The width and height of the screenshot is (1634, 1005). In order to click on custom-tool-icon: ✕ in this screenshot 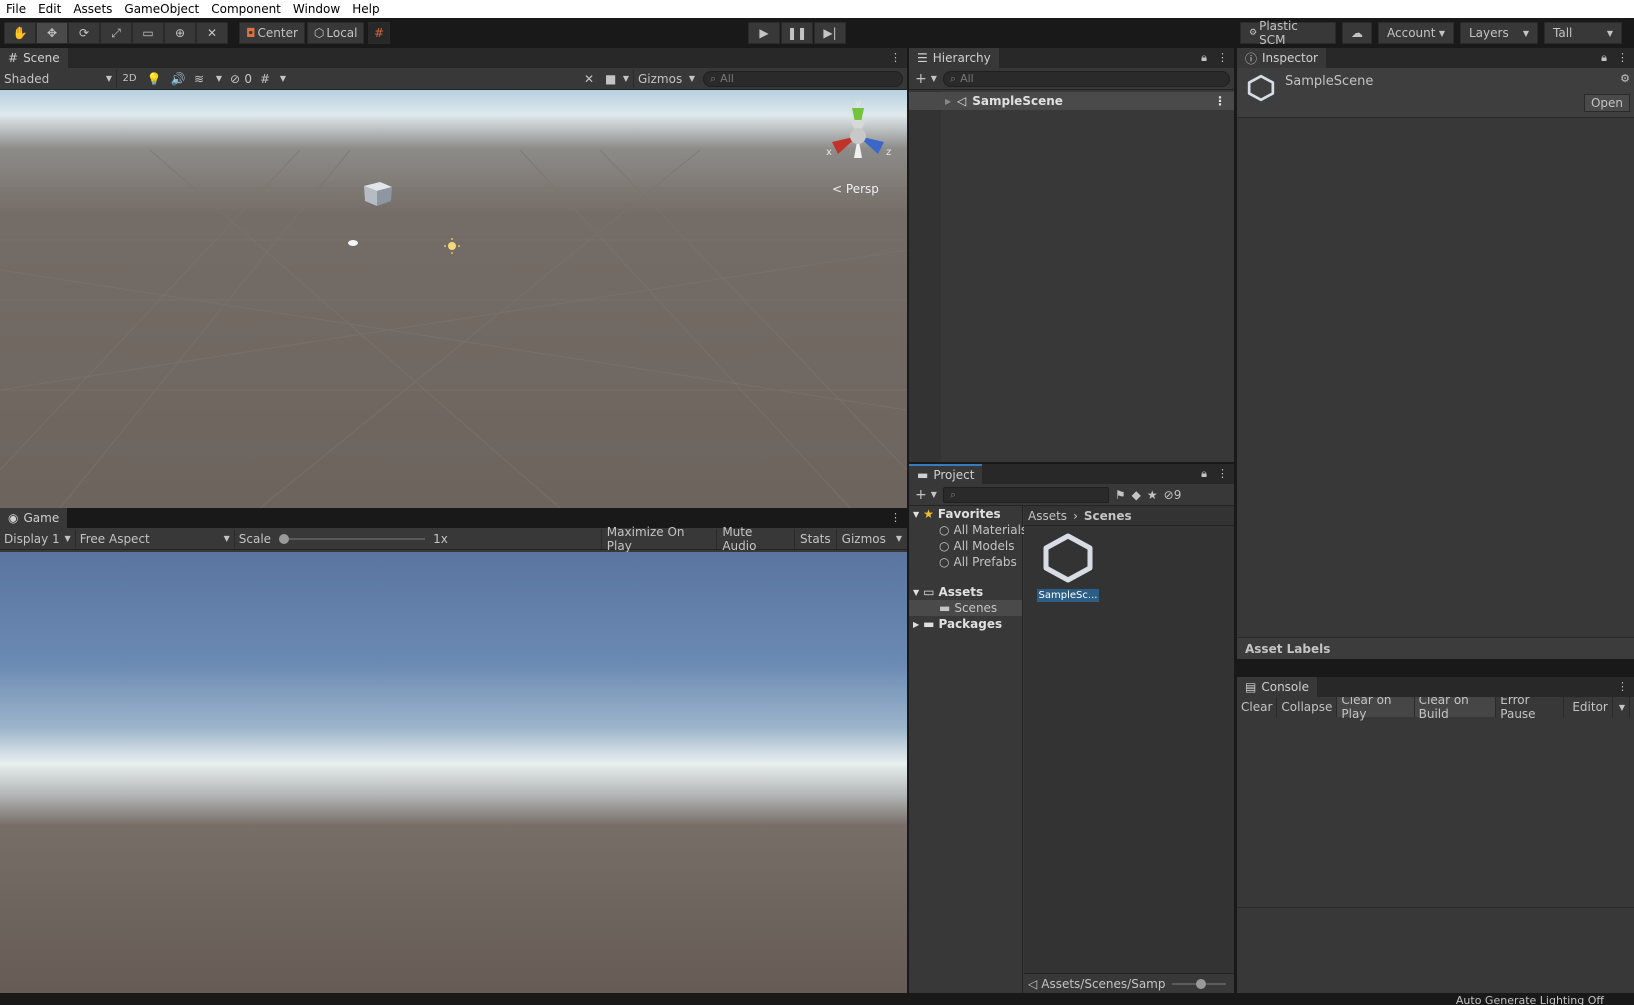, I will do `click(212, 33)`.